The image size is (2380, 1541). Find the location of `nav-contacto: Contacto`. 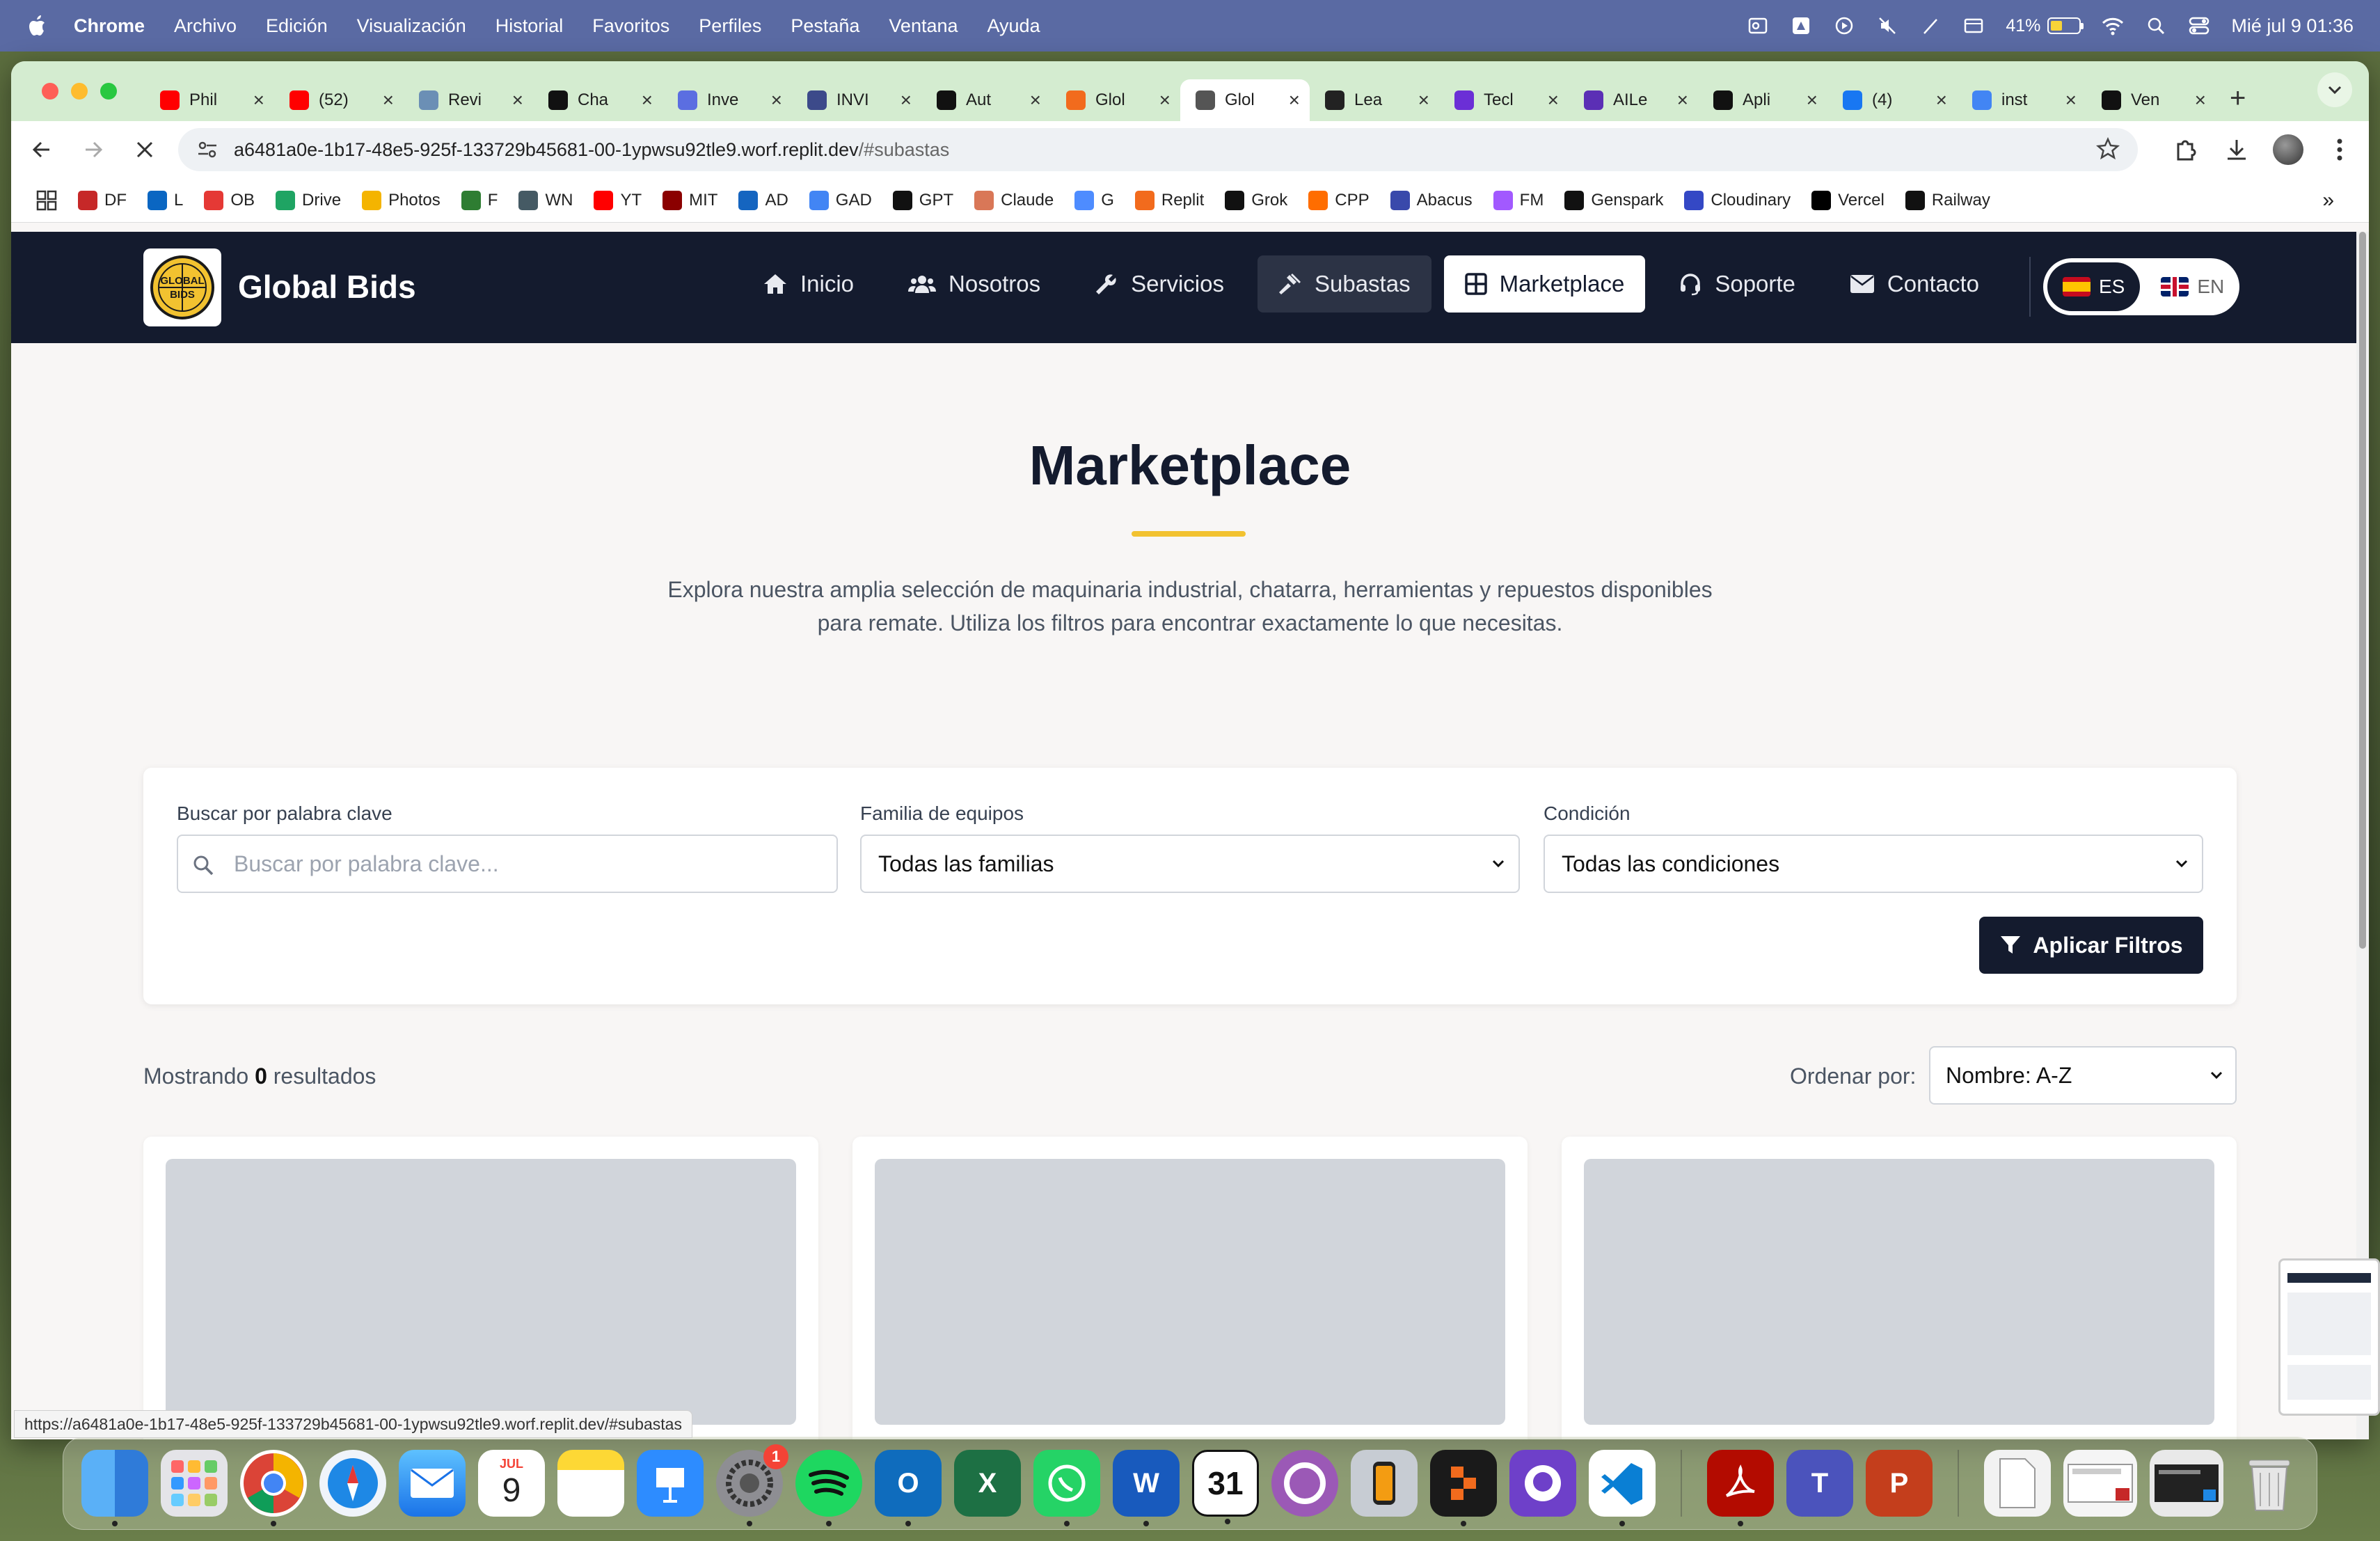

nav-contacto: Contacto is located at coordinates (1914, 284).